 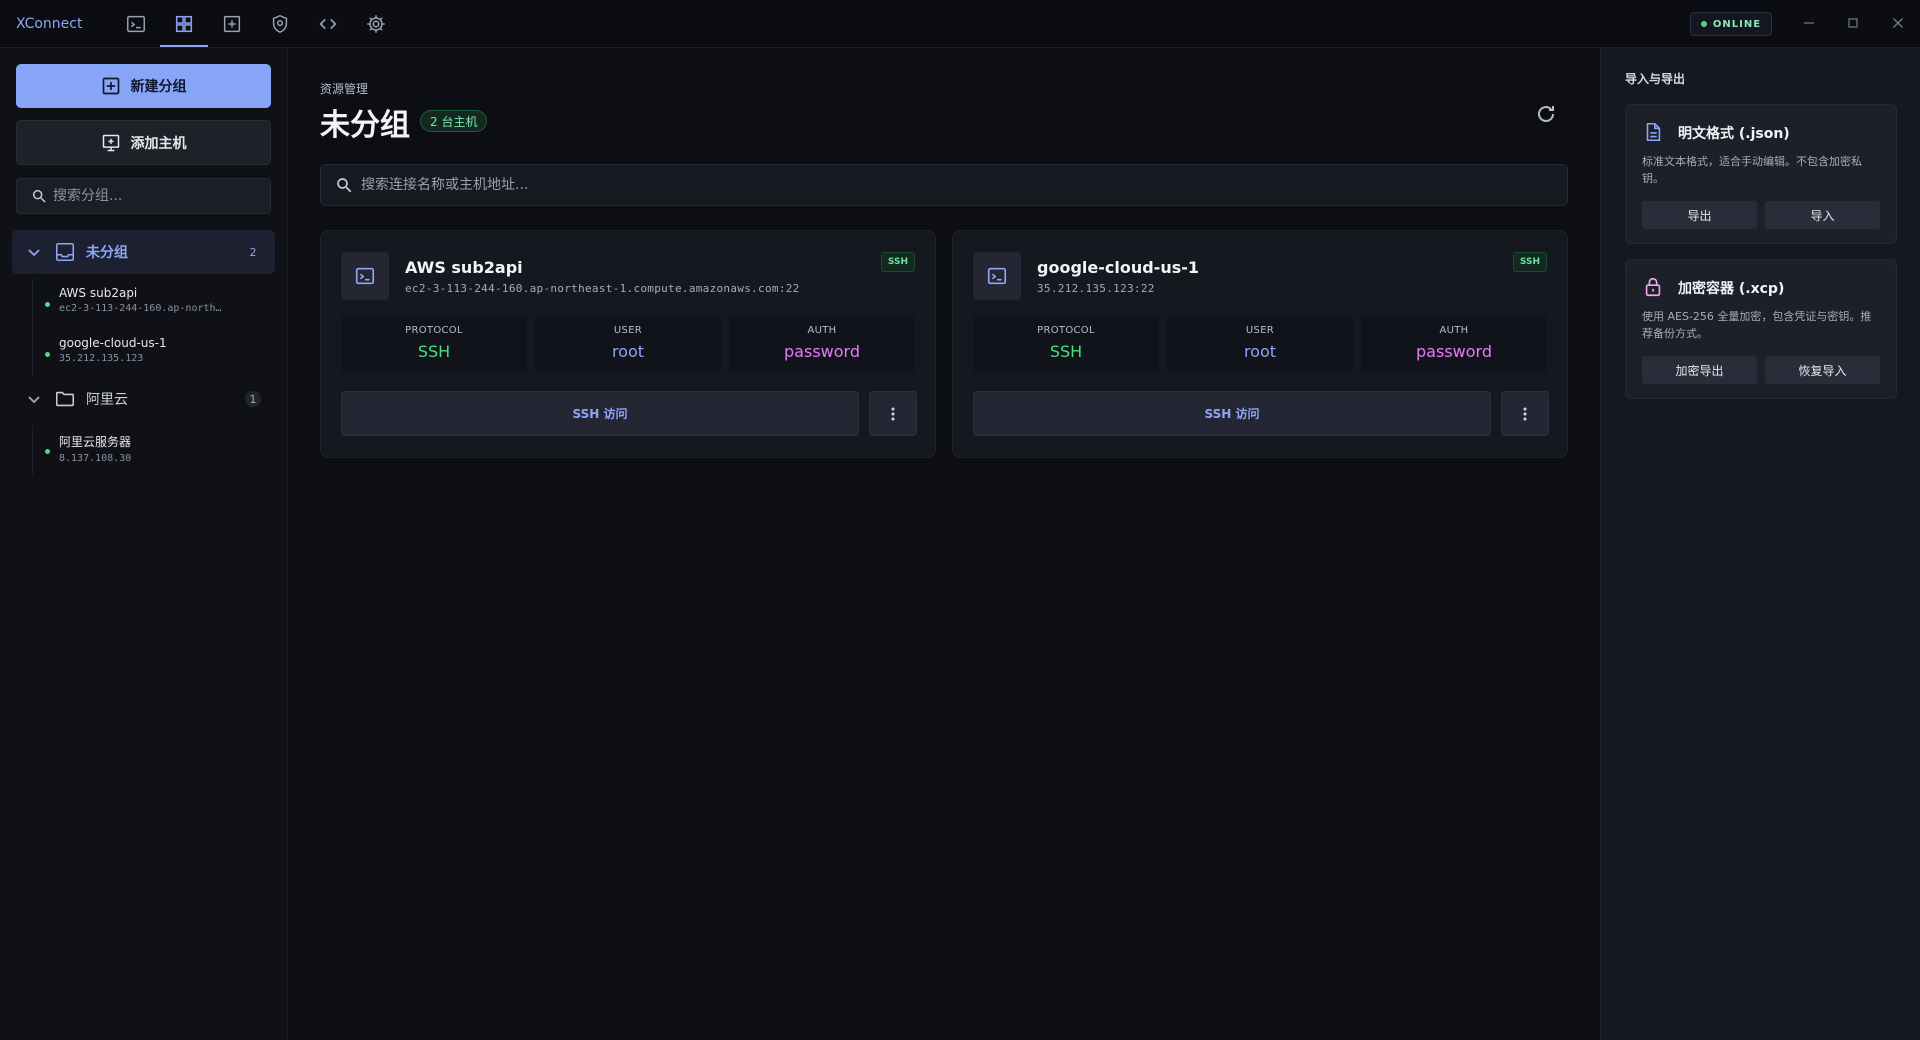 What do you see at coordinates (1260, 351) in the screenshot?
I see `stat-value: root` at bounding box center [1260, 351].